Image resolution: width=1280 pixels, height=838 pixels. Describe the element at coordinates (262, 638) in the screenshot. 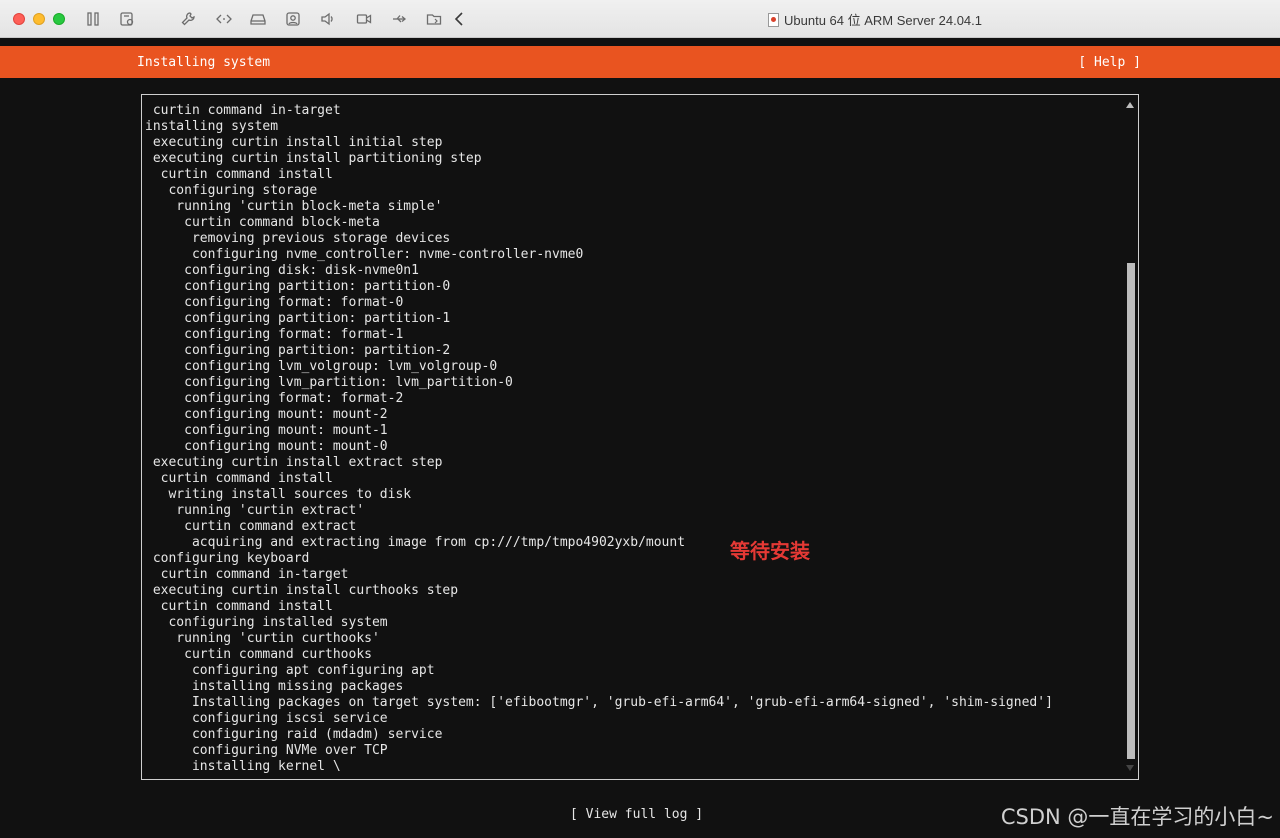

I see `log-line: running 'curtin curthooks'` at that location.